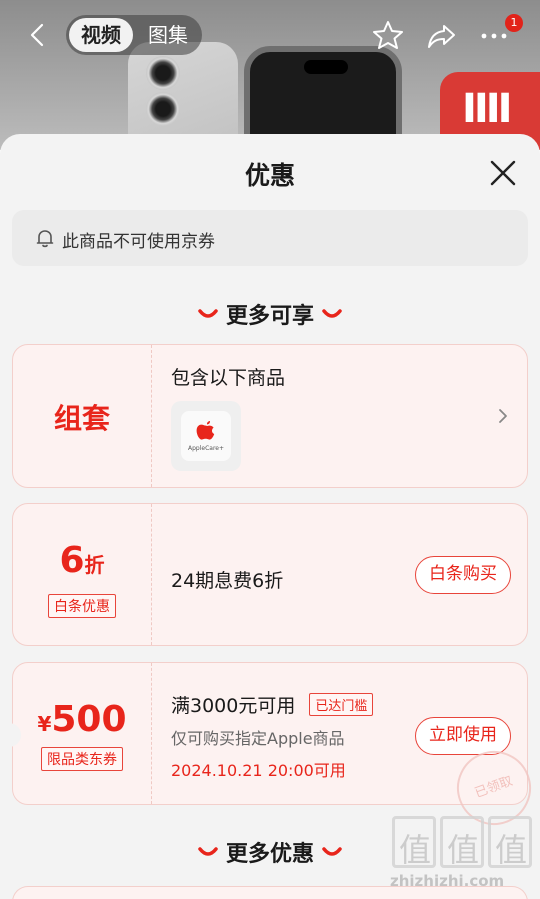 Image resolution: width=540 pixels, height=899 pixels. I want to click on threshold-reached-tag: 已达门槛, so click(341, 704).